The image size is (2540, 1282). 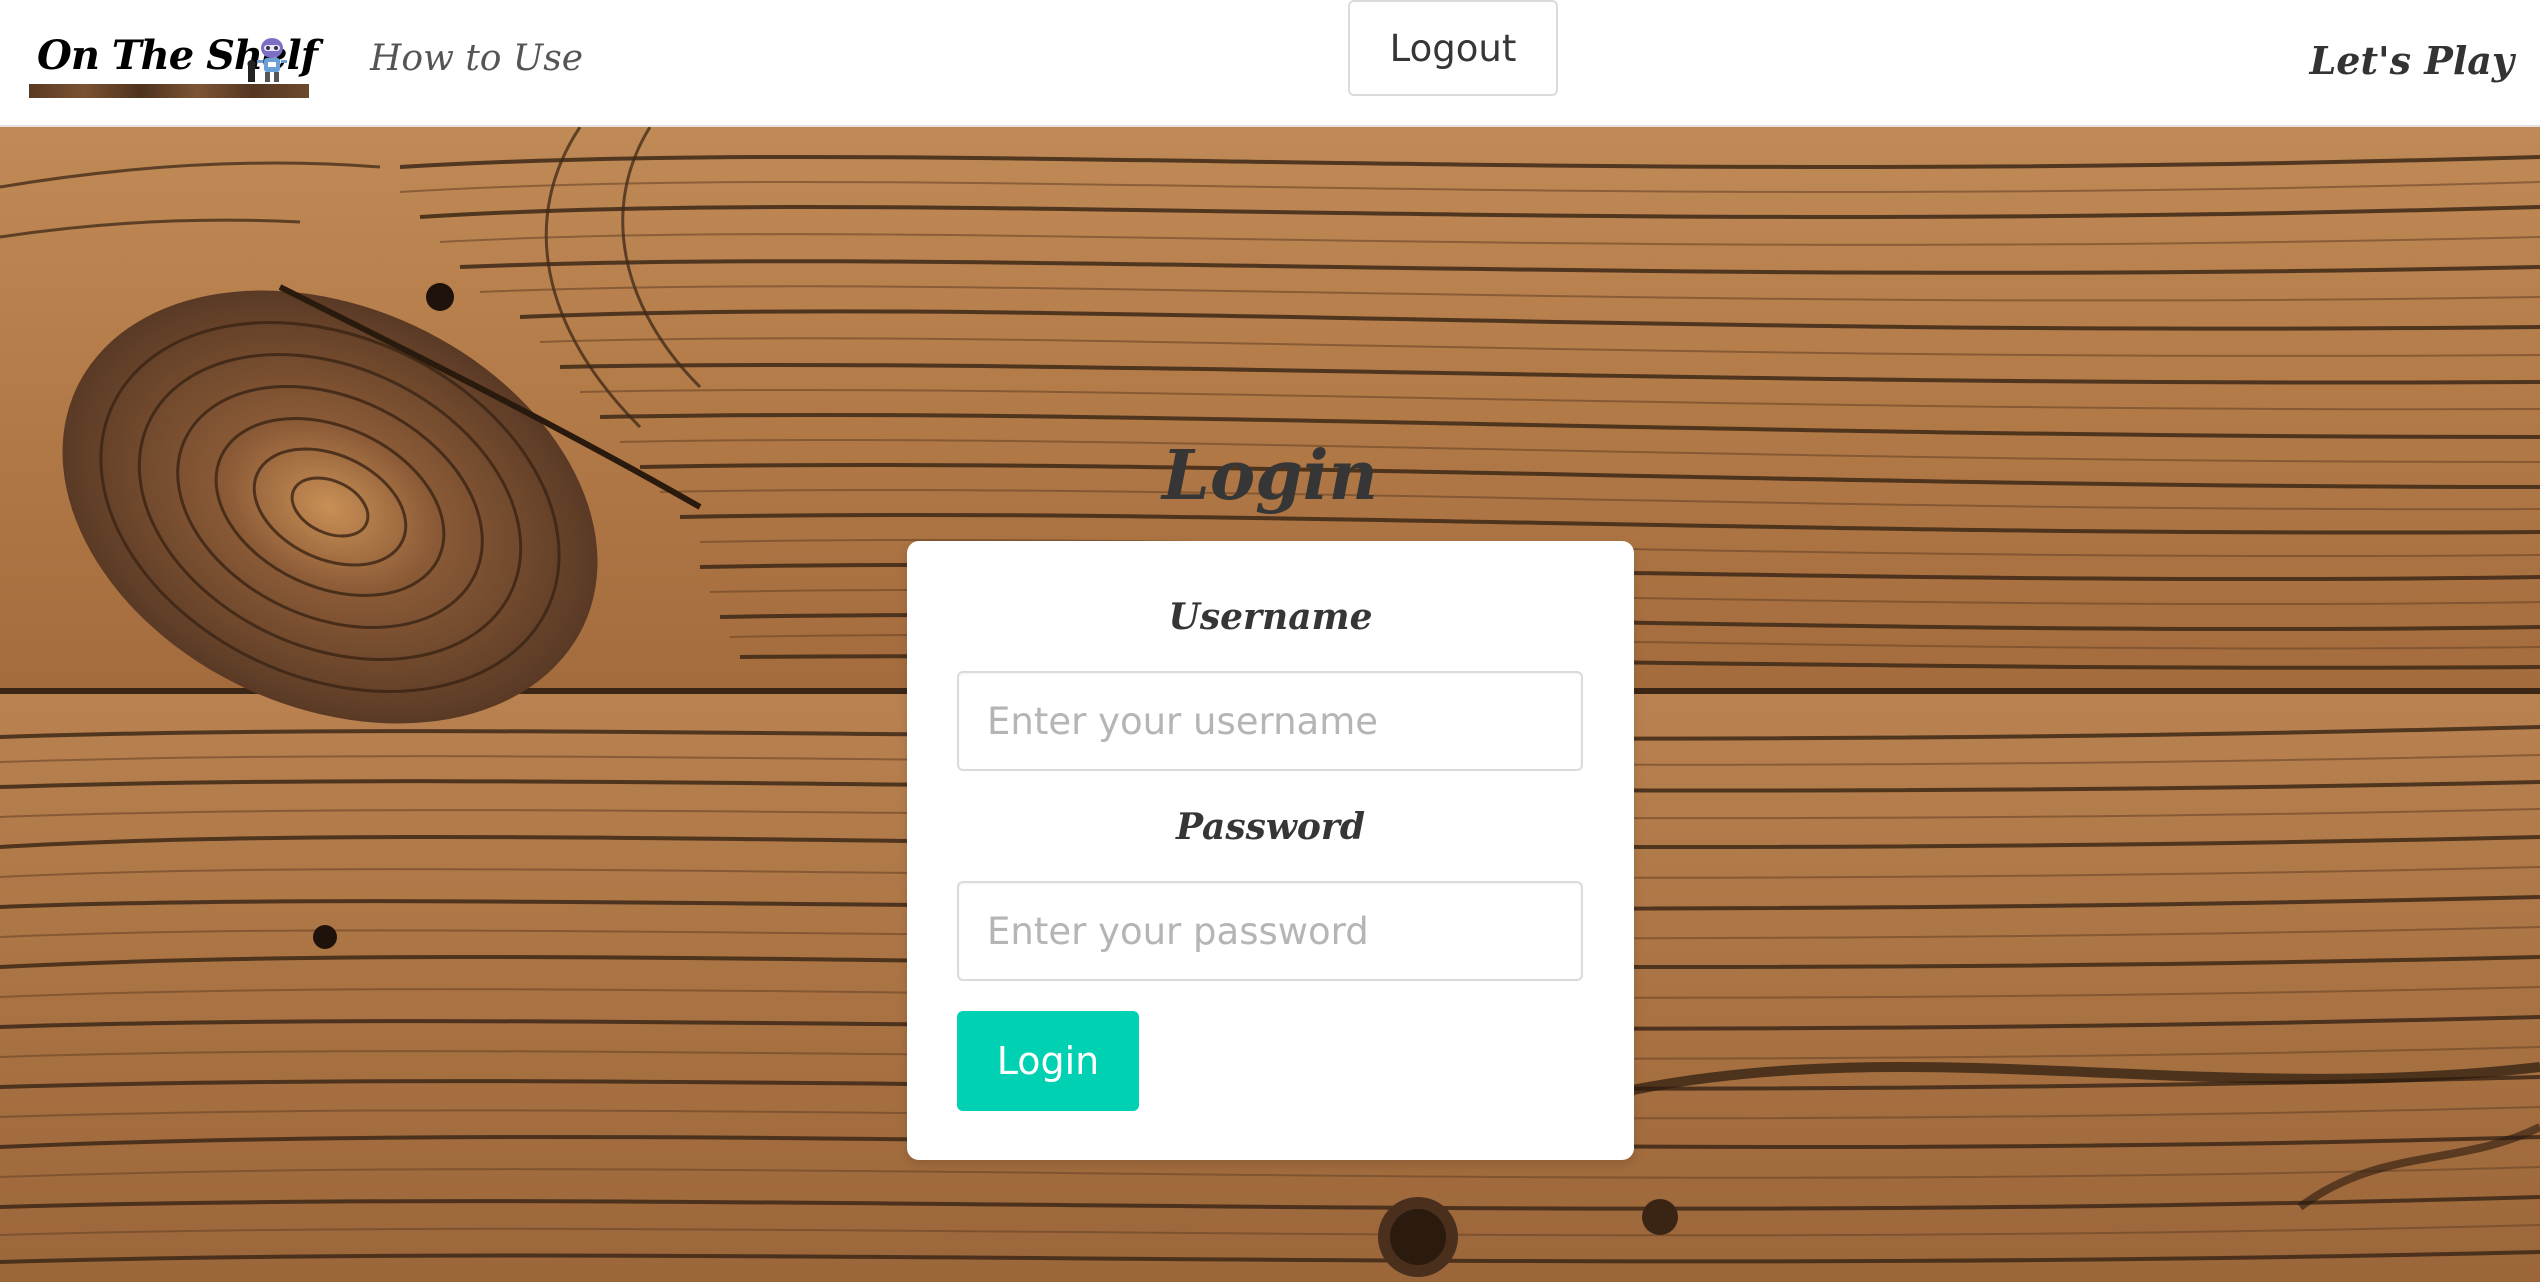 I want to click on login-button: Login, so click(x=1048, y=1061).